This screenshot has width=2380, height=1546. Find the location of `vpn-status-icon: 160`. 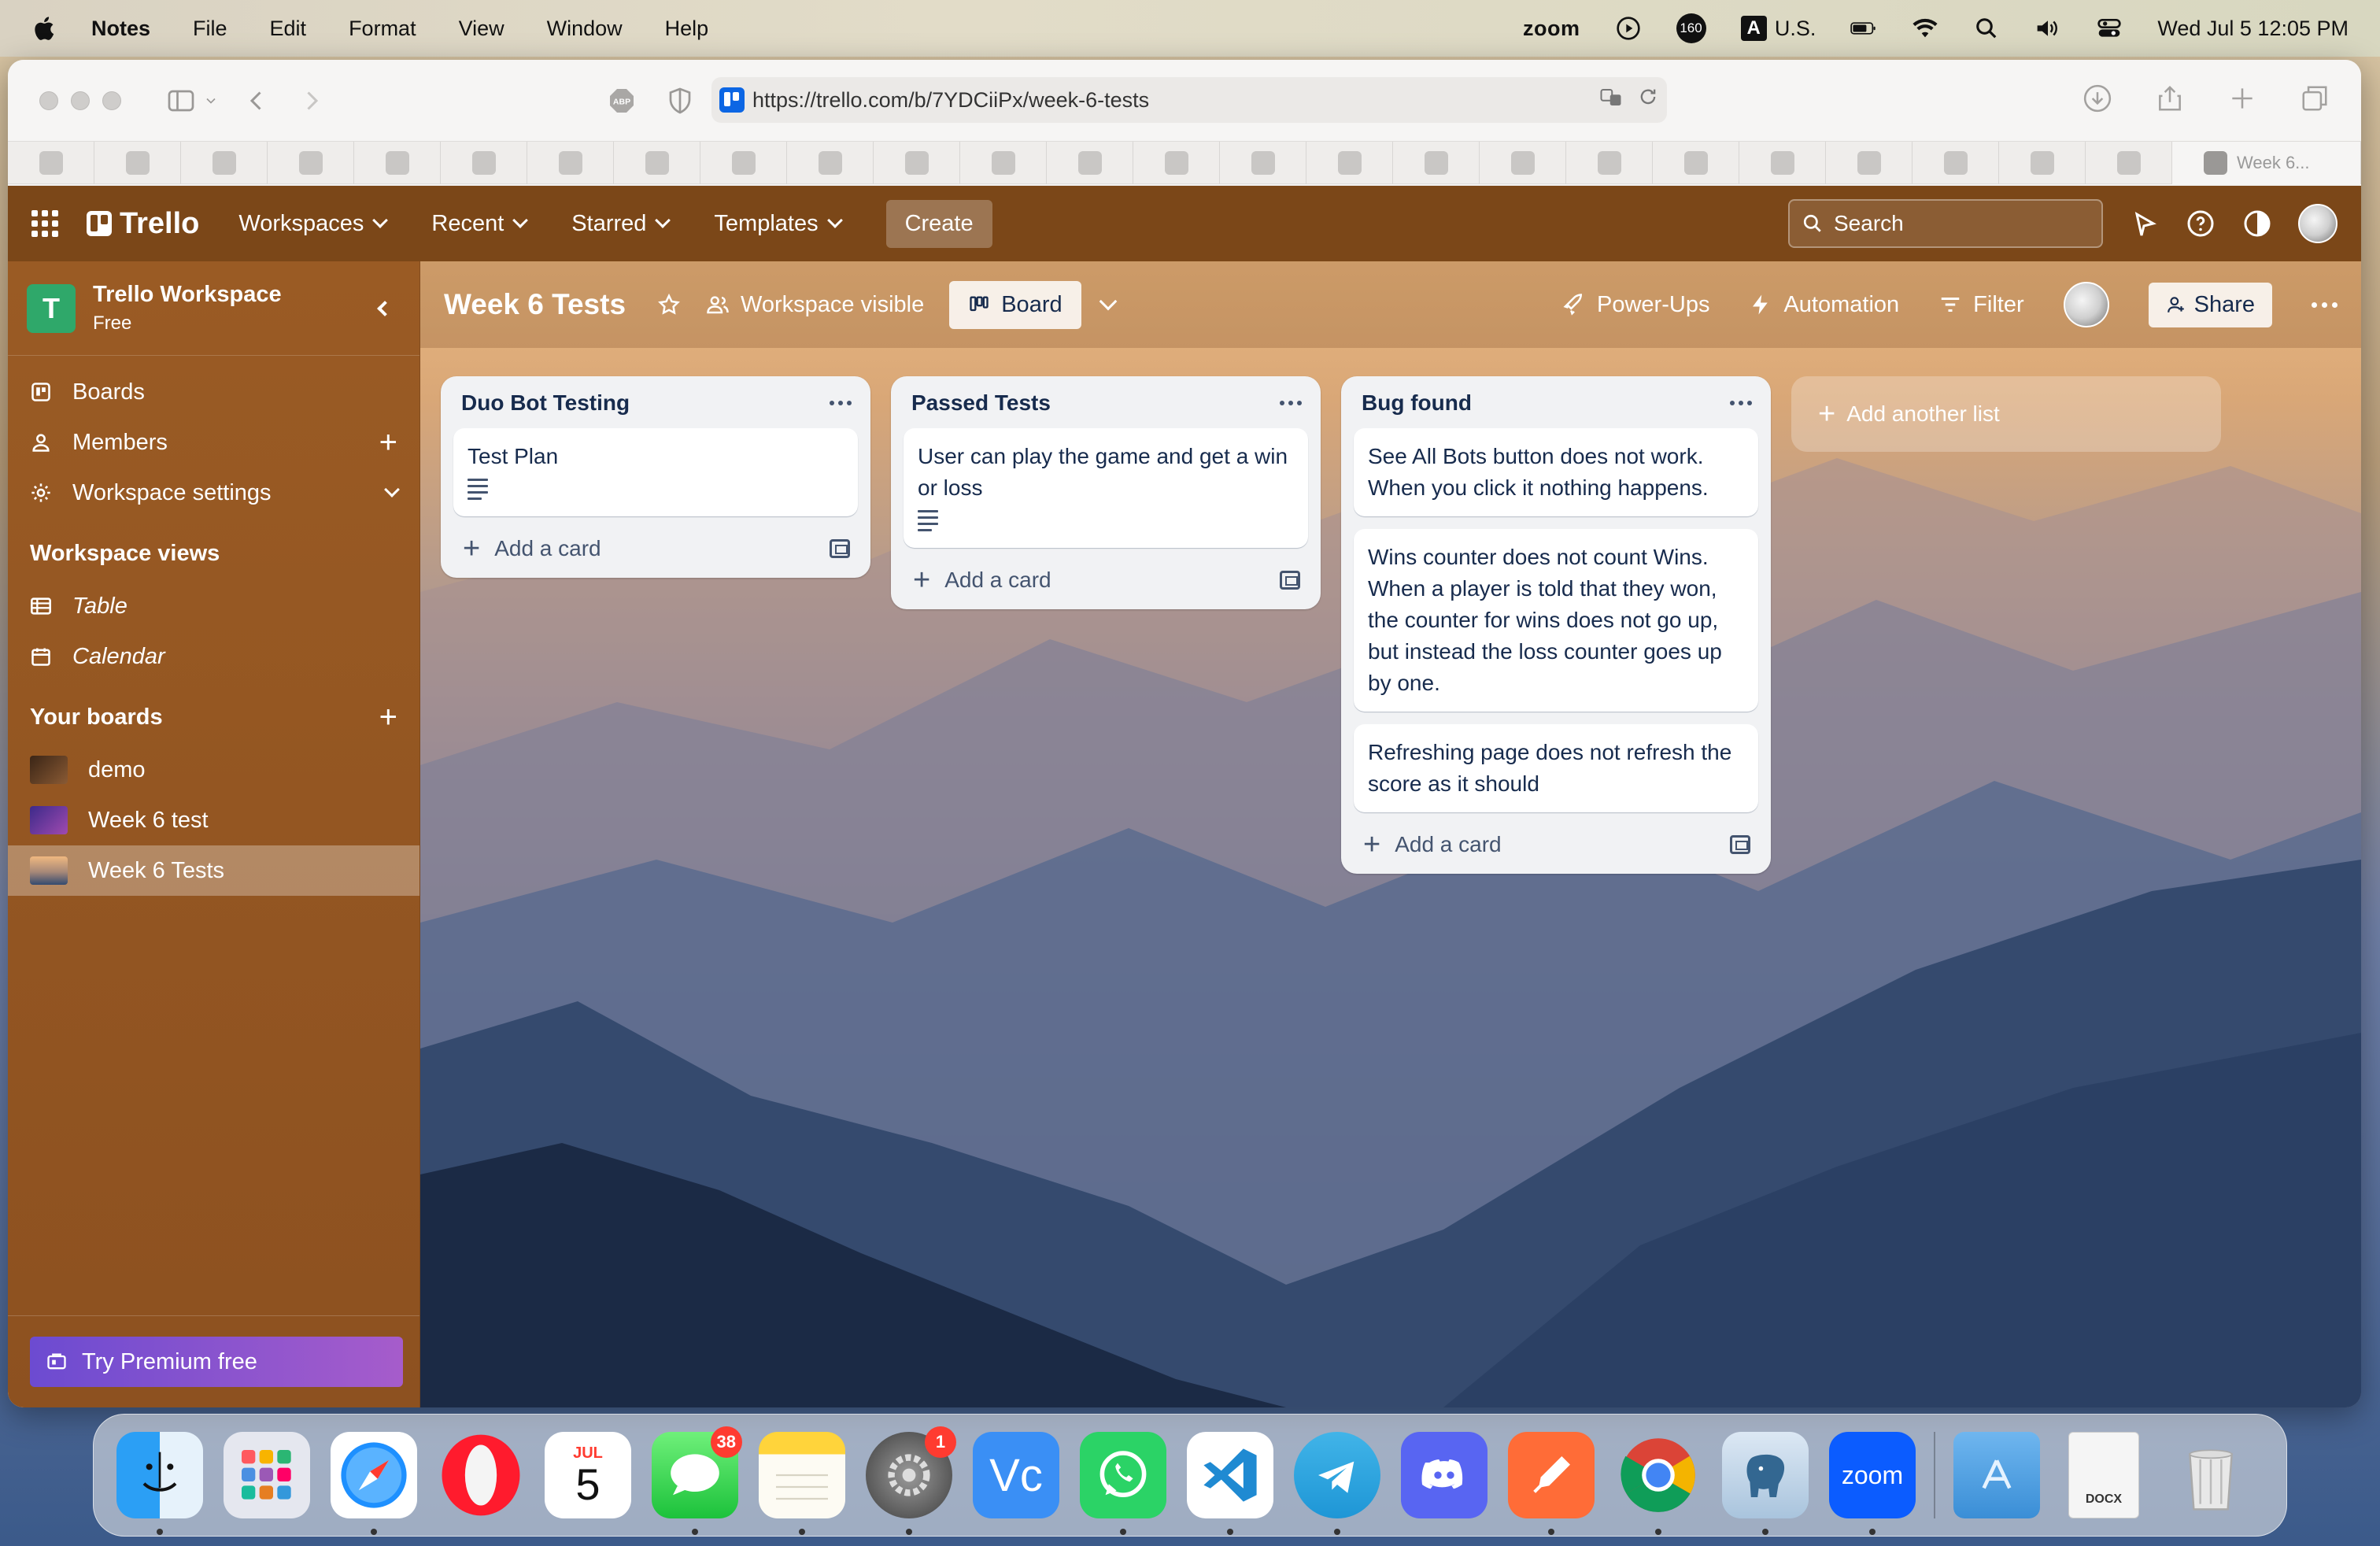

vpn-status-icon: 160 is located at coordinates (1691, 28).